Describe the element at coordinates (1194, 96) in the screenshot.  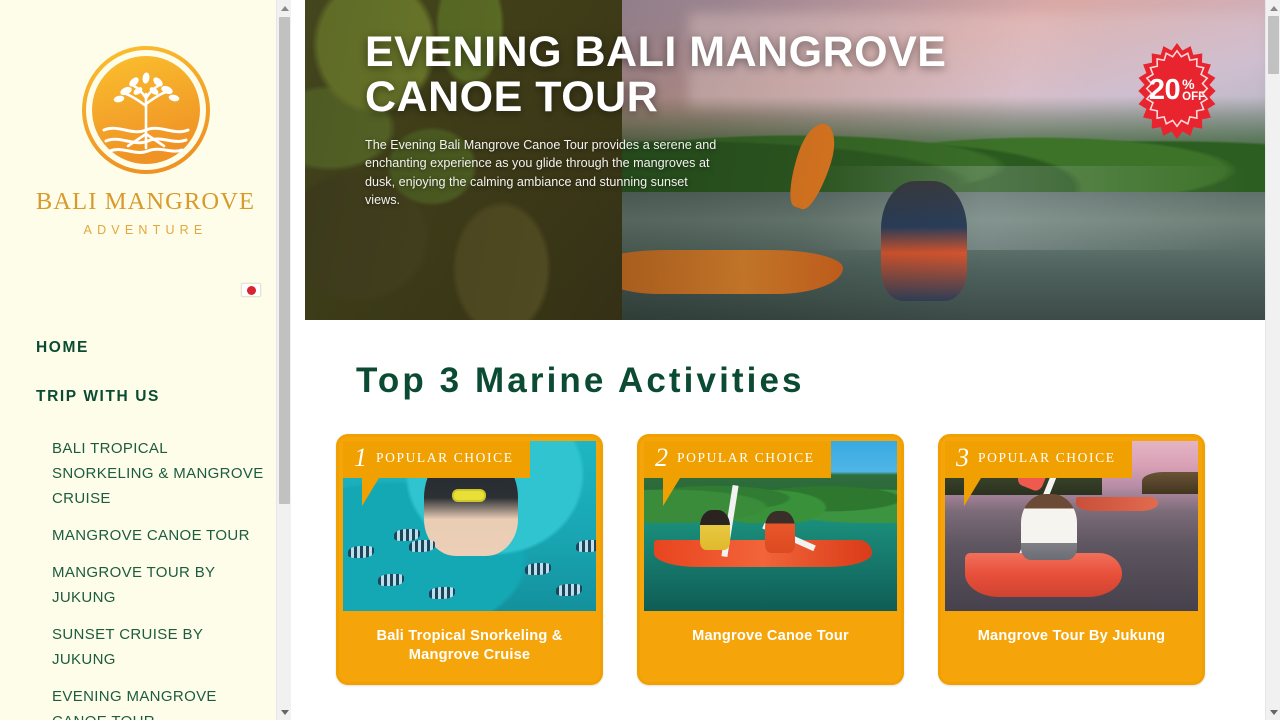
I see `off-label: OFF` at that location.